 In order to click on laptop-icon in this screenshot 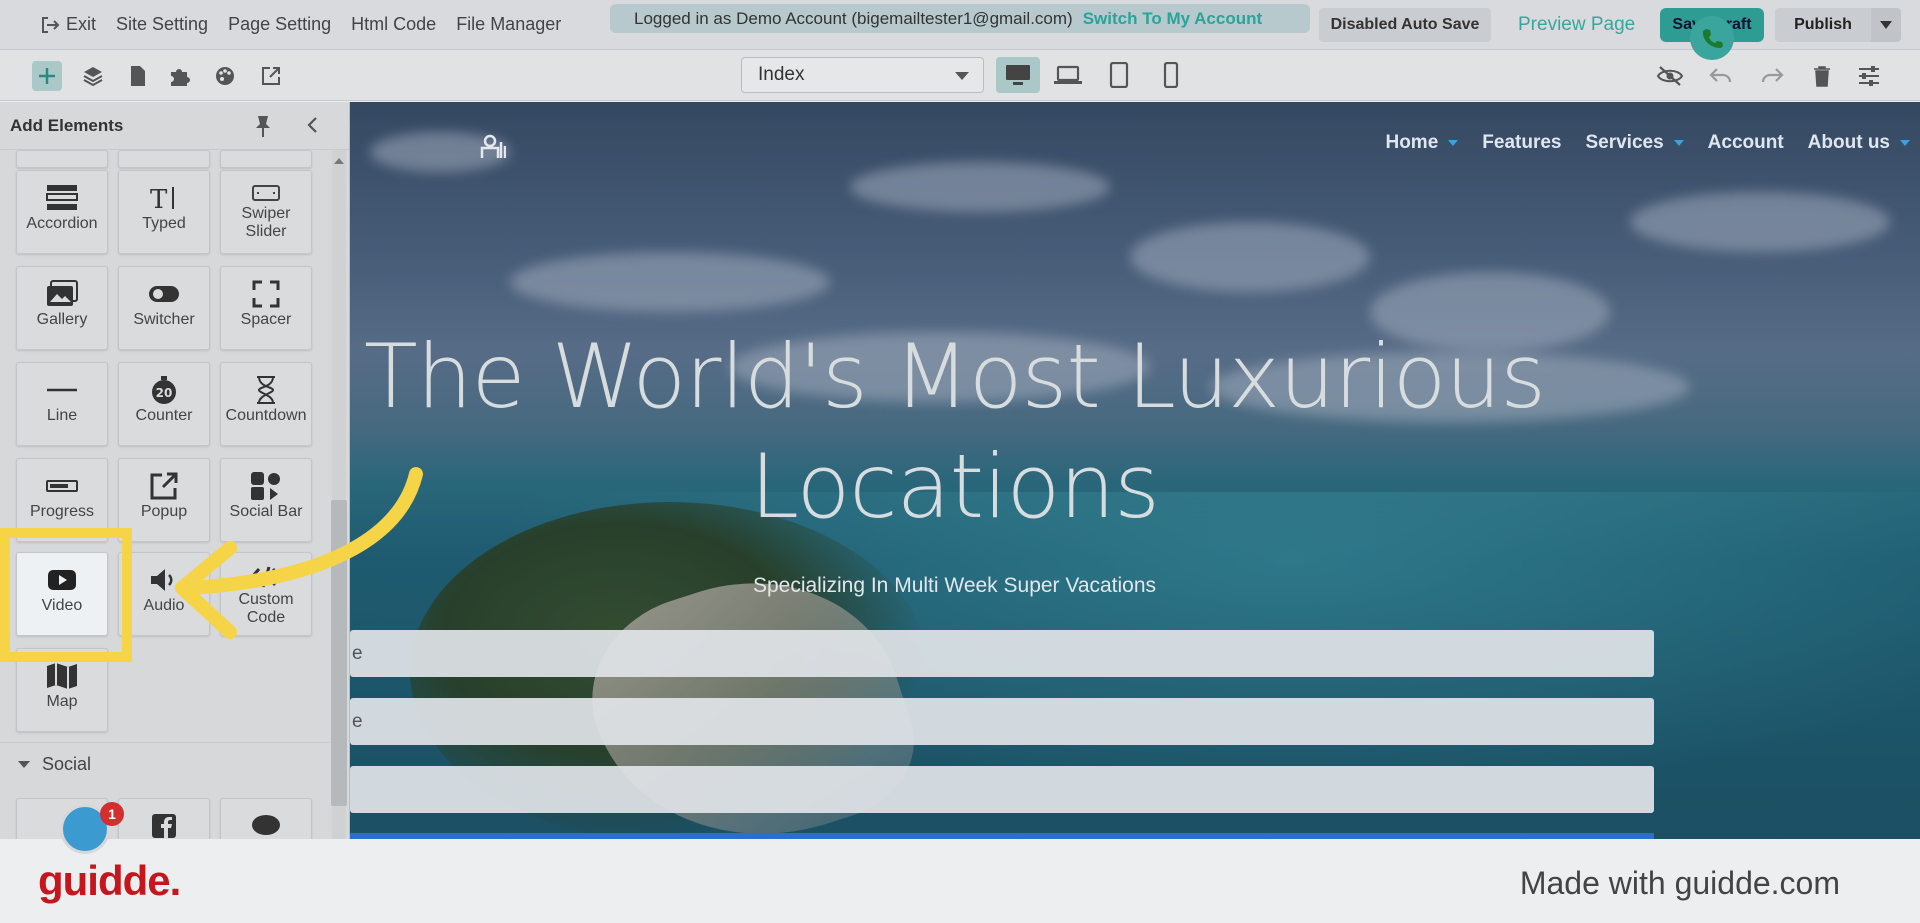, I will do `click(1068, 74)`.